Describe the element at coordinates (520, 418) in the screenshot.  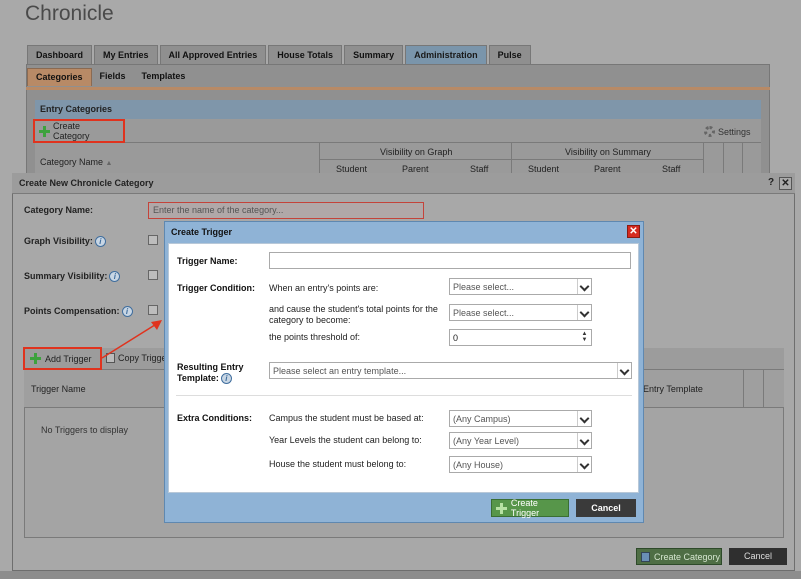
I see `campus-select: (Any Campus)` at that location.